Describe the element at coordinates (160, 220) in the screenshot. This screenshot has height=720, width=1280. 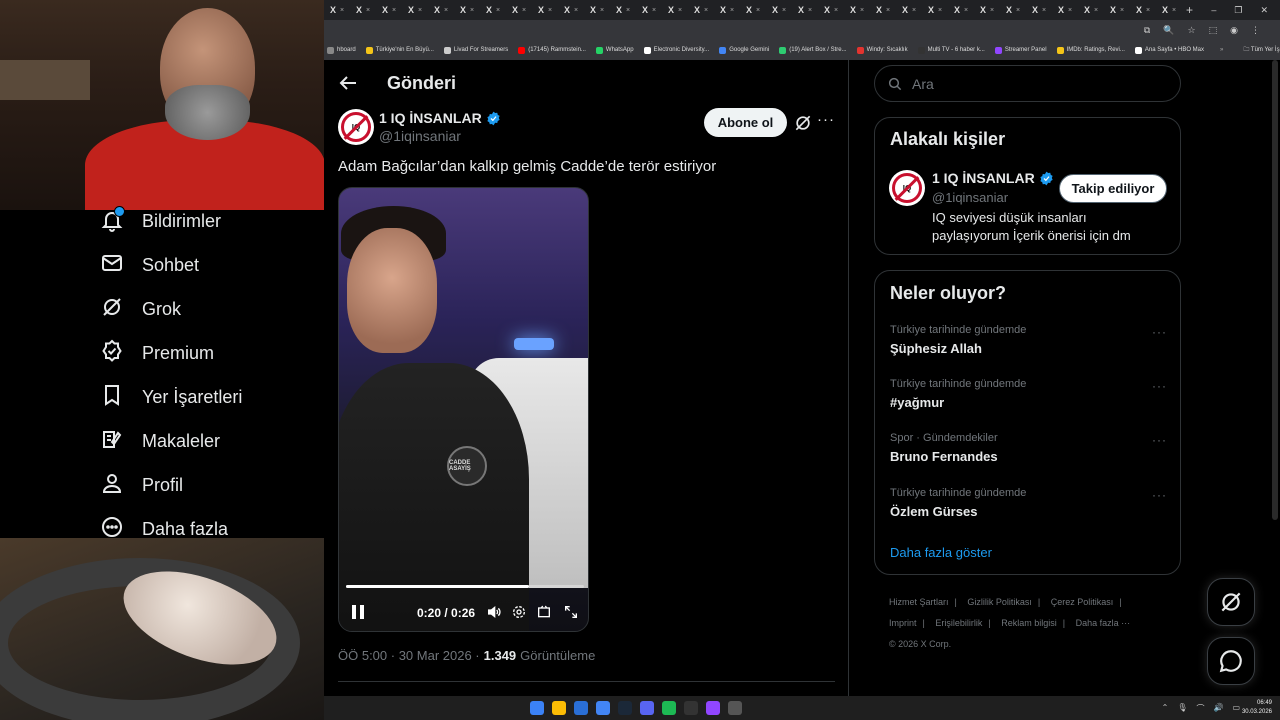
I see `nav-notifications: Bildirimler` at that location.